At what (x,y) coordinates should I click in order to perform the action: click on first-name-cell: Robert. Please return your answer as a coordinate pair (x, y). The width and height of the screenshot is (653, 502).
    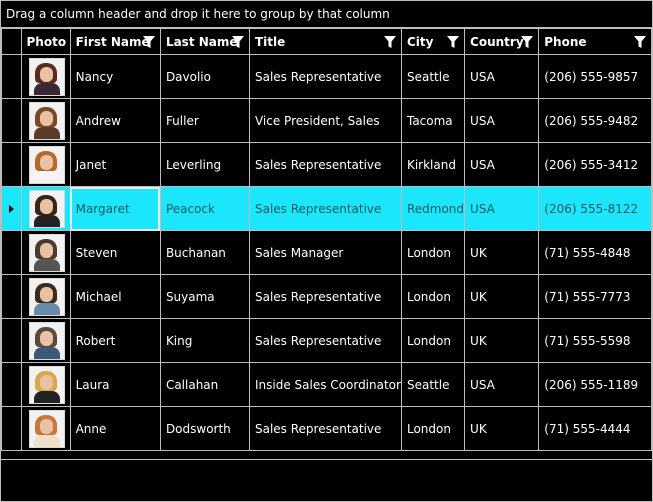
    Looking at the image, I should click on (115, 340).